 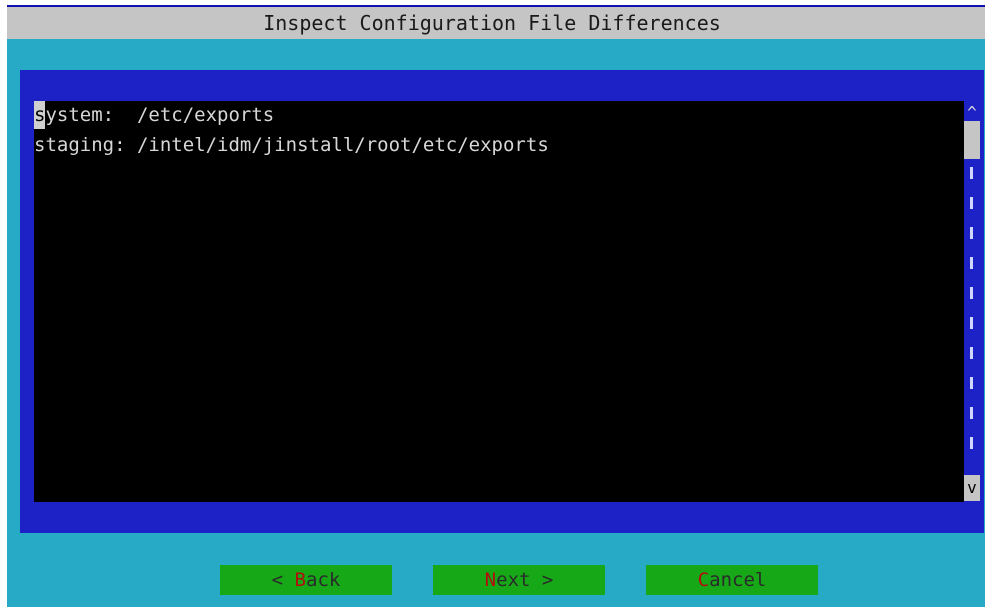 What do you see at coordinates (972, 140) in the screenshot?
I see `scroll-thumb` at bounding box center [972, 140].